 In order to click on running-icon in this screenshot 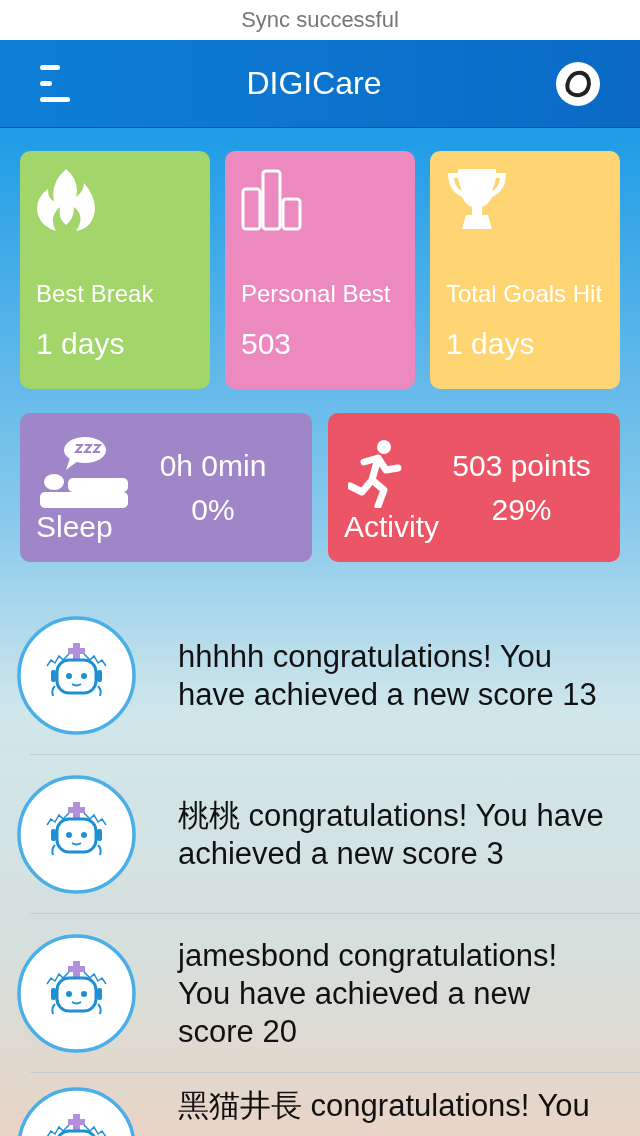, I will do `click(376, 474)`.